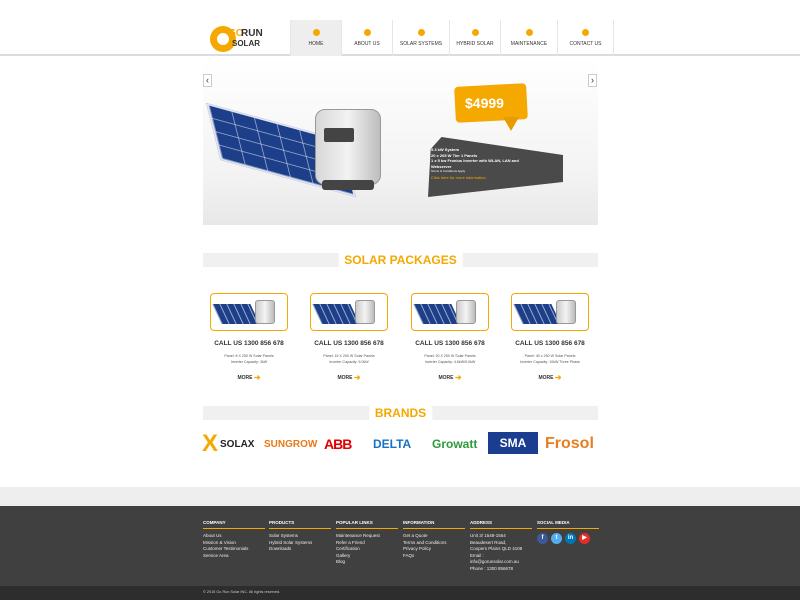 The image size is (800, 600). What do you see at coordinates (501, 524) in the screenshot?
I see `footer-heading: ADDRESS` at bounding box center [501, 524].